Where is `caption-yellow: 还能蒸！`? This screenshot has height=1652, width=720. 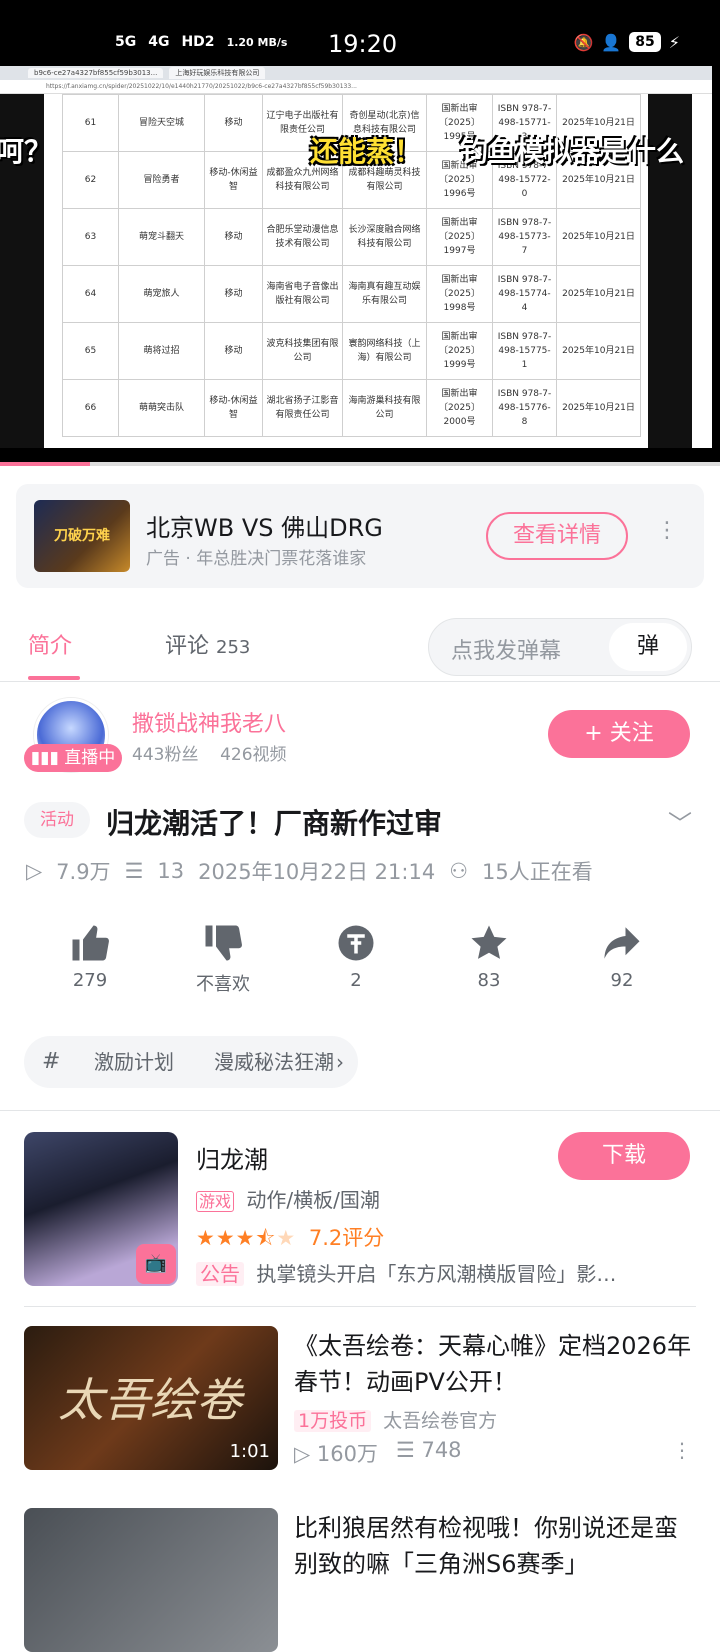
caption-yellow: 还能蒸！ is located at coordinates (366, 151).